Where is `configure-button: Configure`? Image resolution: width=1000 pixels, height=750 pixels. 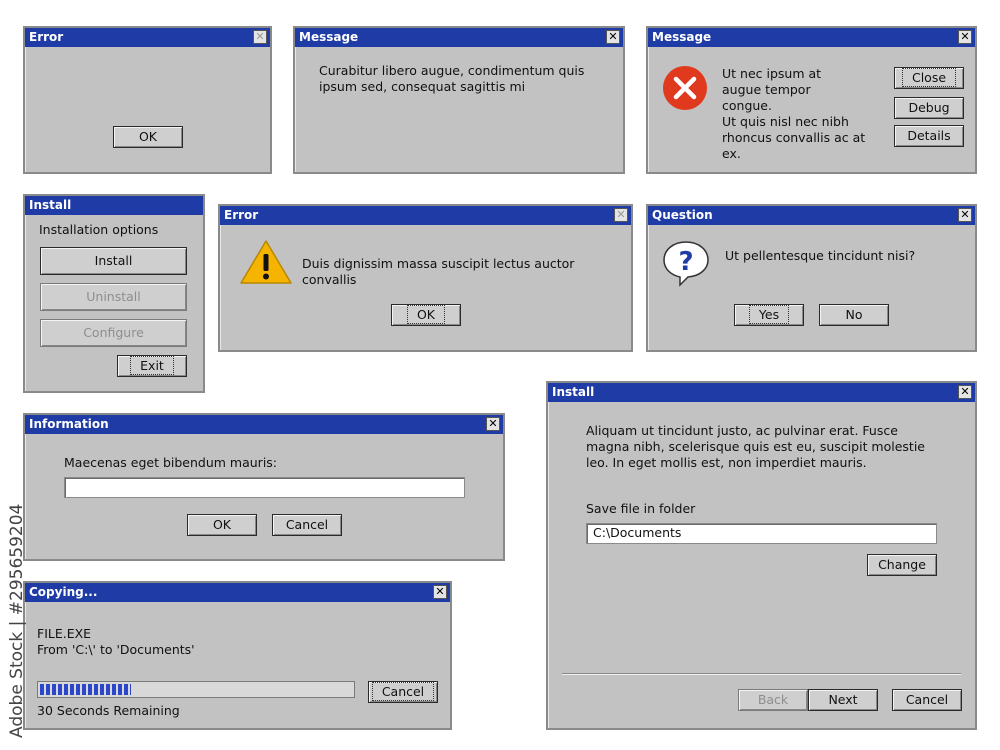
configure-button: Configure is located at coordinates (113, 333).